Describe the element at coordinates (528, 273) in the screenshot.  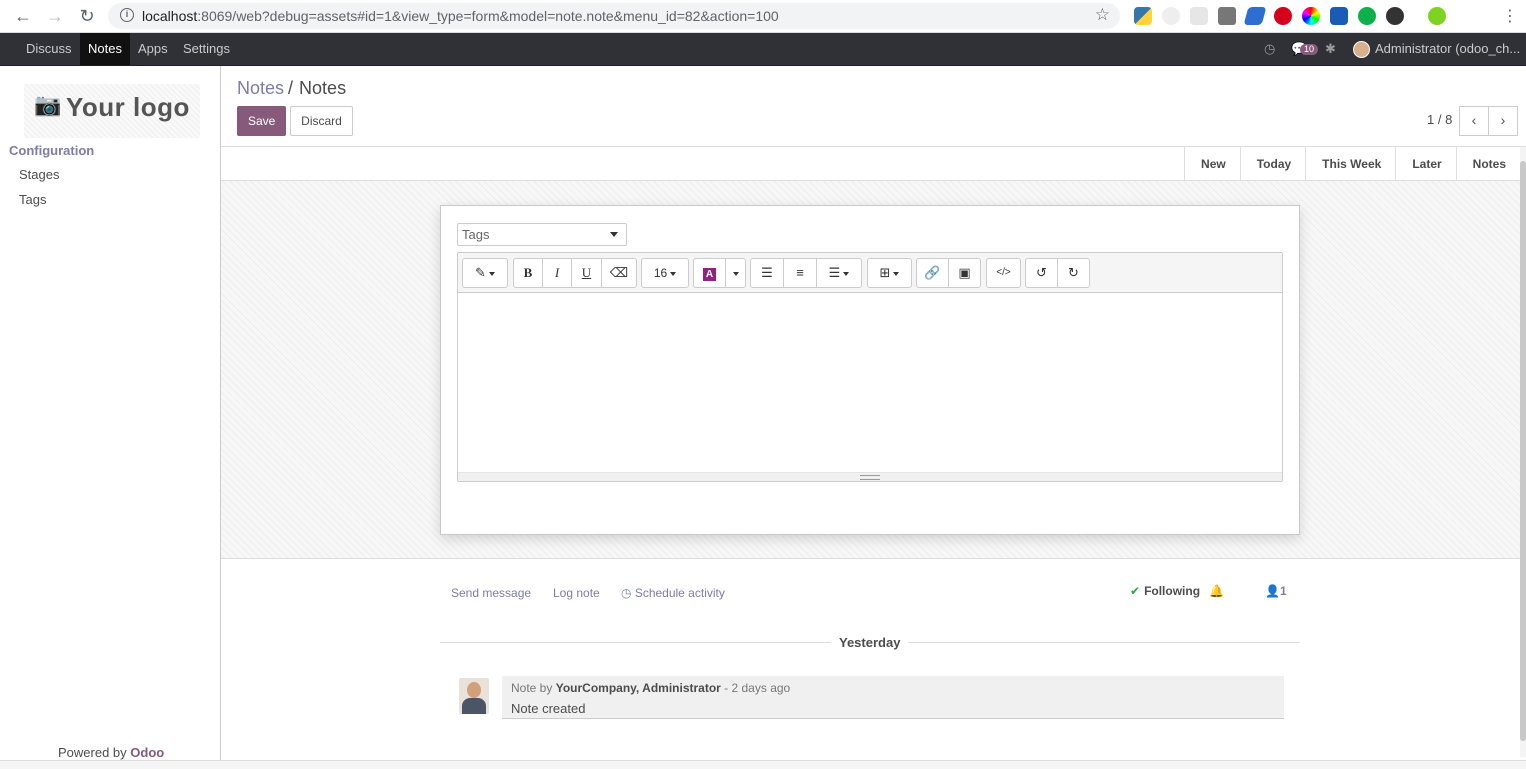
I see `bold-icon: B` at that location.